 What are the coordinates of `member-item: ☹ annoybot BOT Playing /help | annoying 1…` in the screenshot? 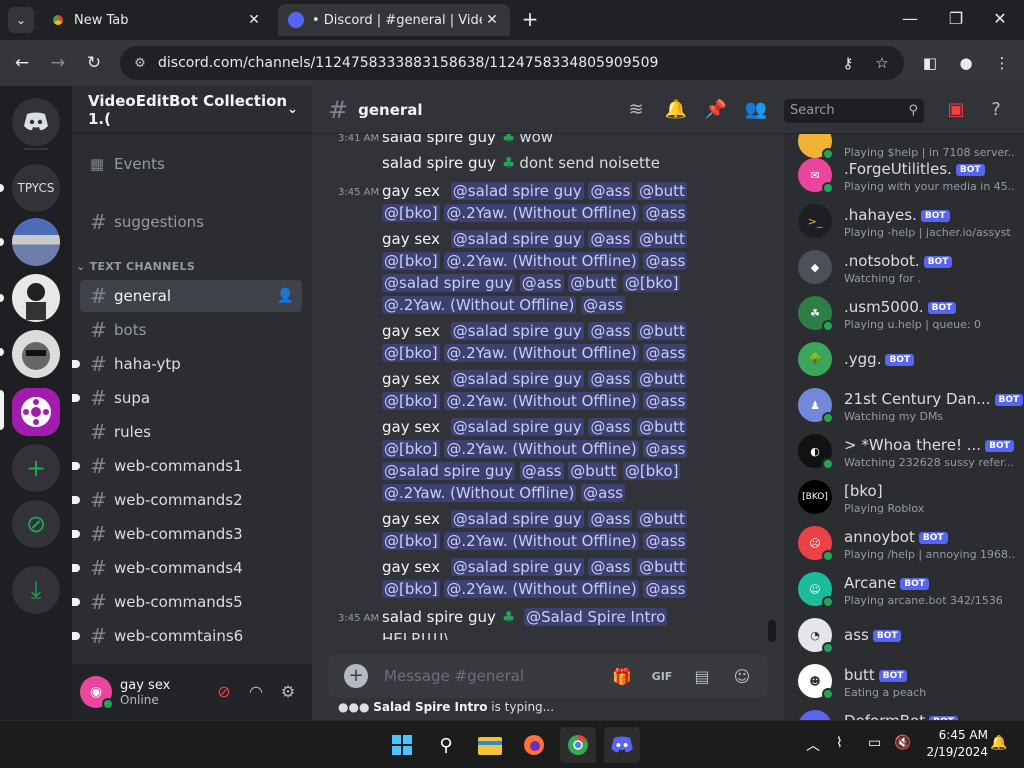 It's located at (908, 543).